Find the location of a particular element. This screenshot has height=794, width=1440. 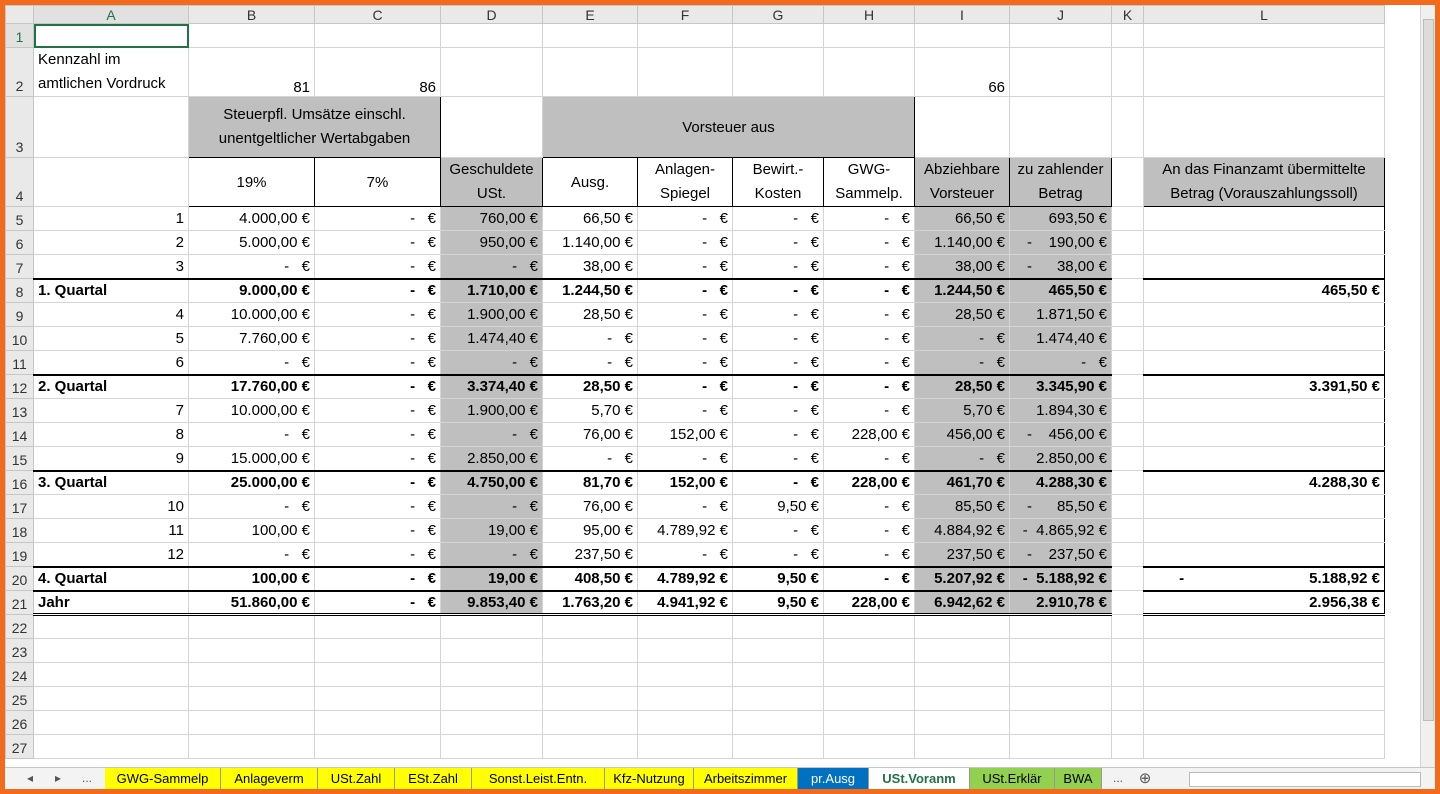

header-anlagen-spiegel: Anlagen- Spiegel is located at coordinates (685, 182).